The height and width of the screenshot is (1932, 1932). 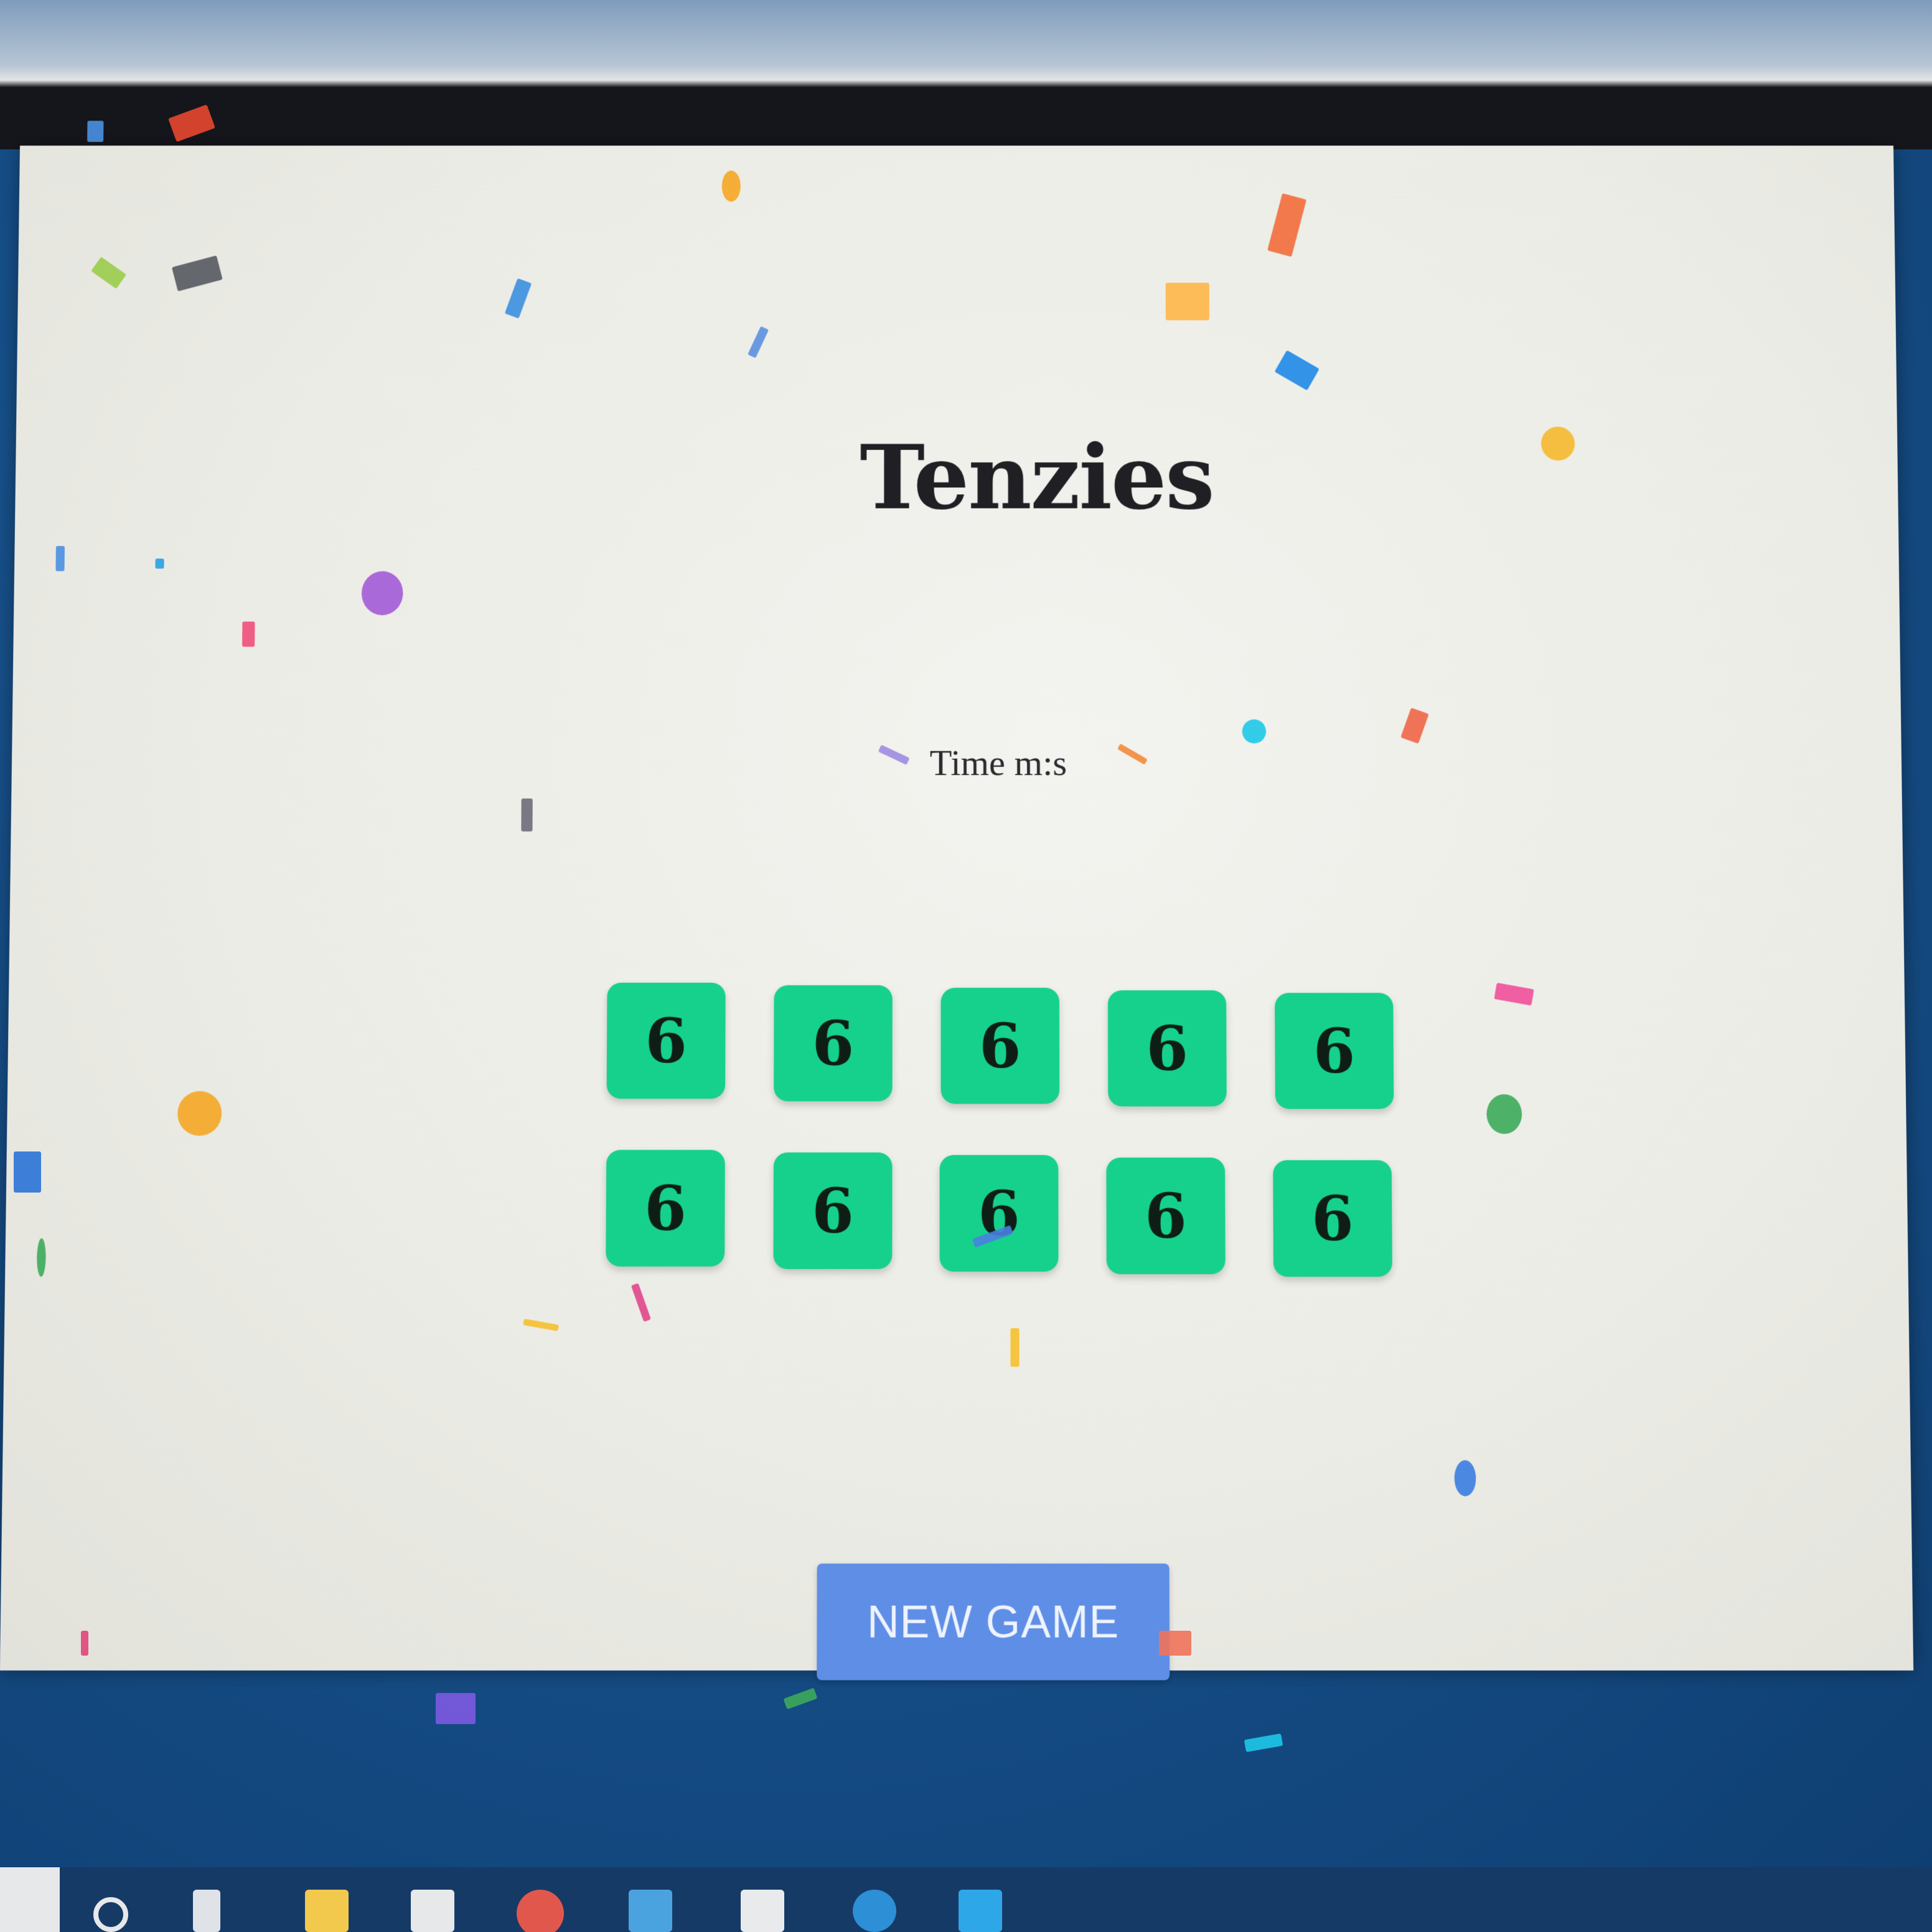 What do you see at coordinates (1334, 1051) in the screenshot?
I see `die-5: 6` at bounding box center [1334, 1051].